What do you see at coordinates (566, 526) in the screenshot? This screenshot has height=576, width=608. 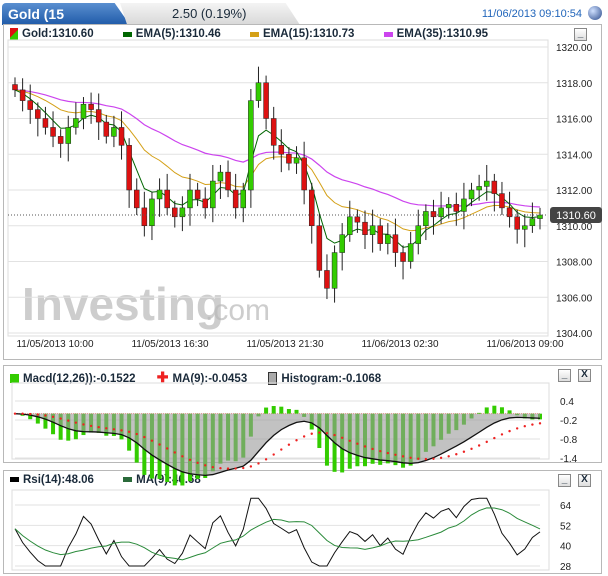 I see `y-tick-label: 52` at bounding box center [566, 526].